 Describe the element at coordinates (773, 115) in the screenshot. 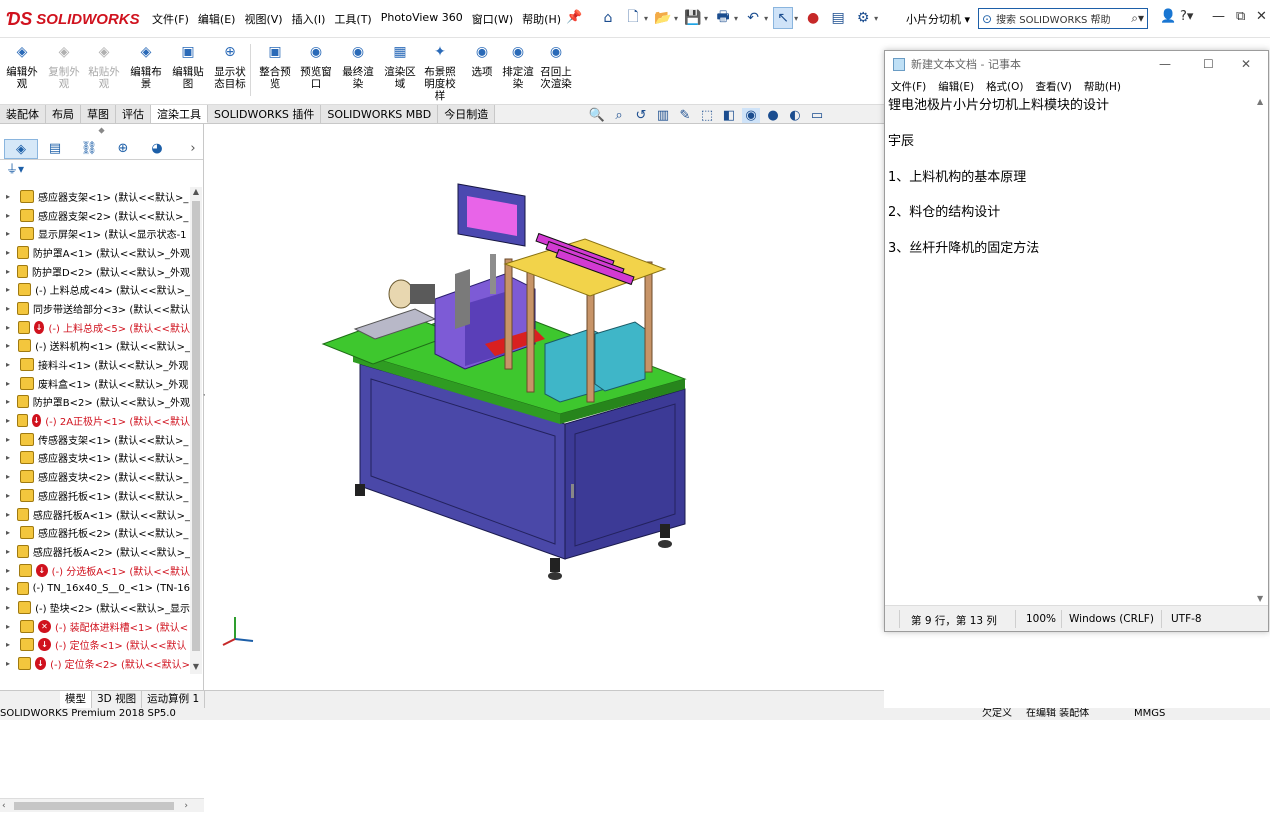

I see `edit-appearance-icon: ●` at that location.